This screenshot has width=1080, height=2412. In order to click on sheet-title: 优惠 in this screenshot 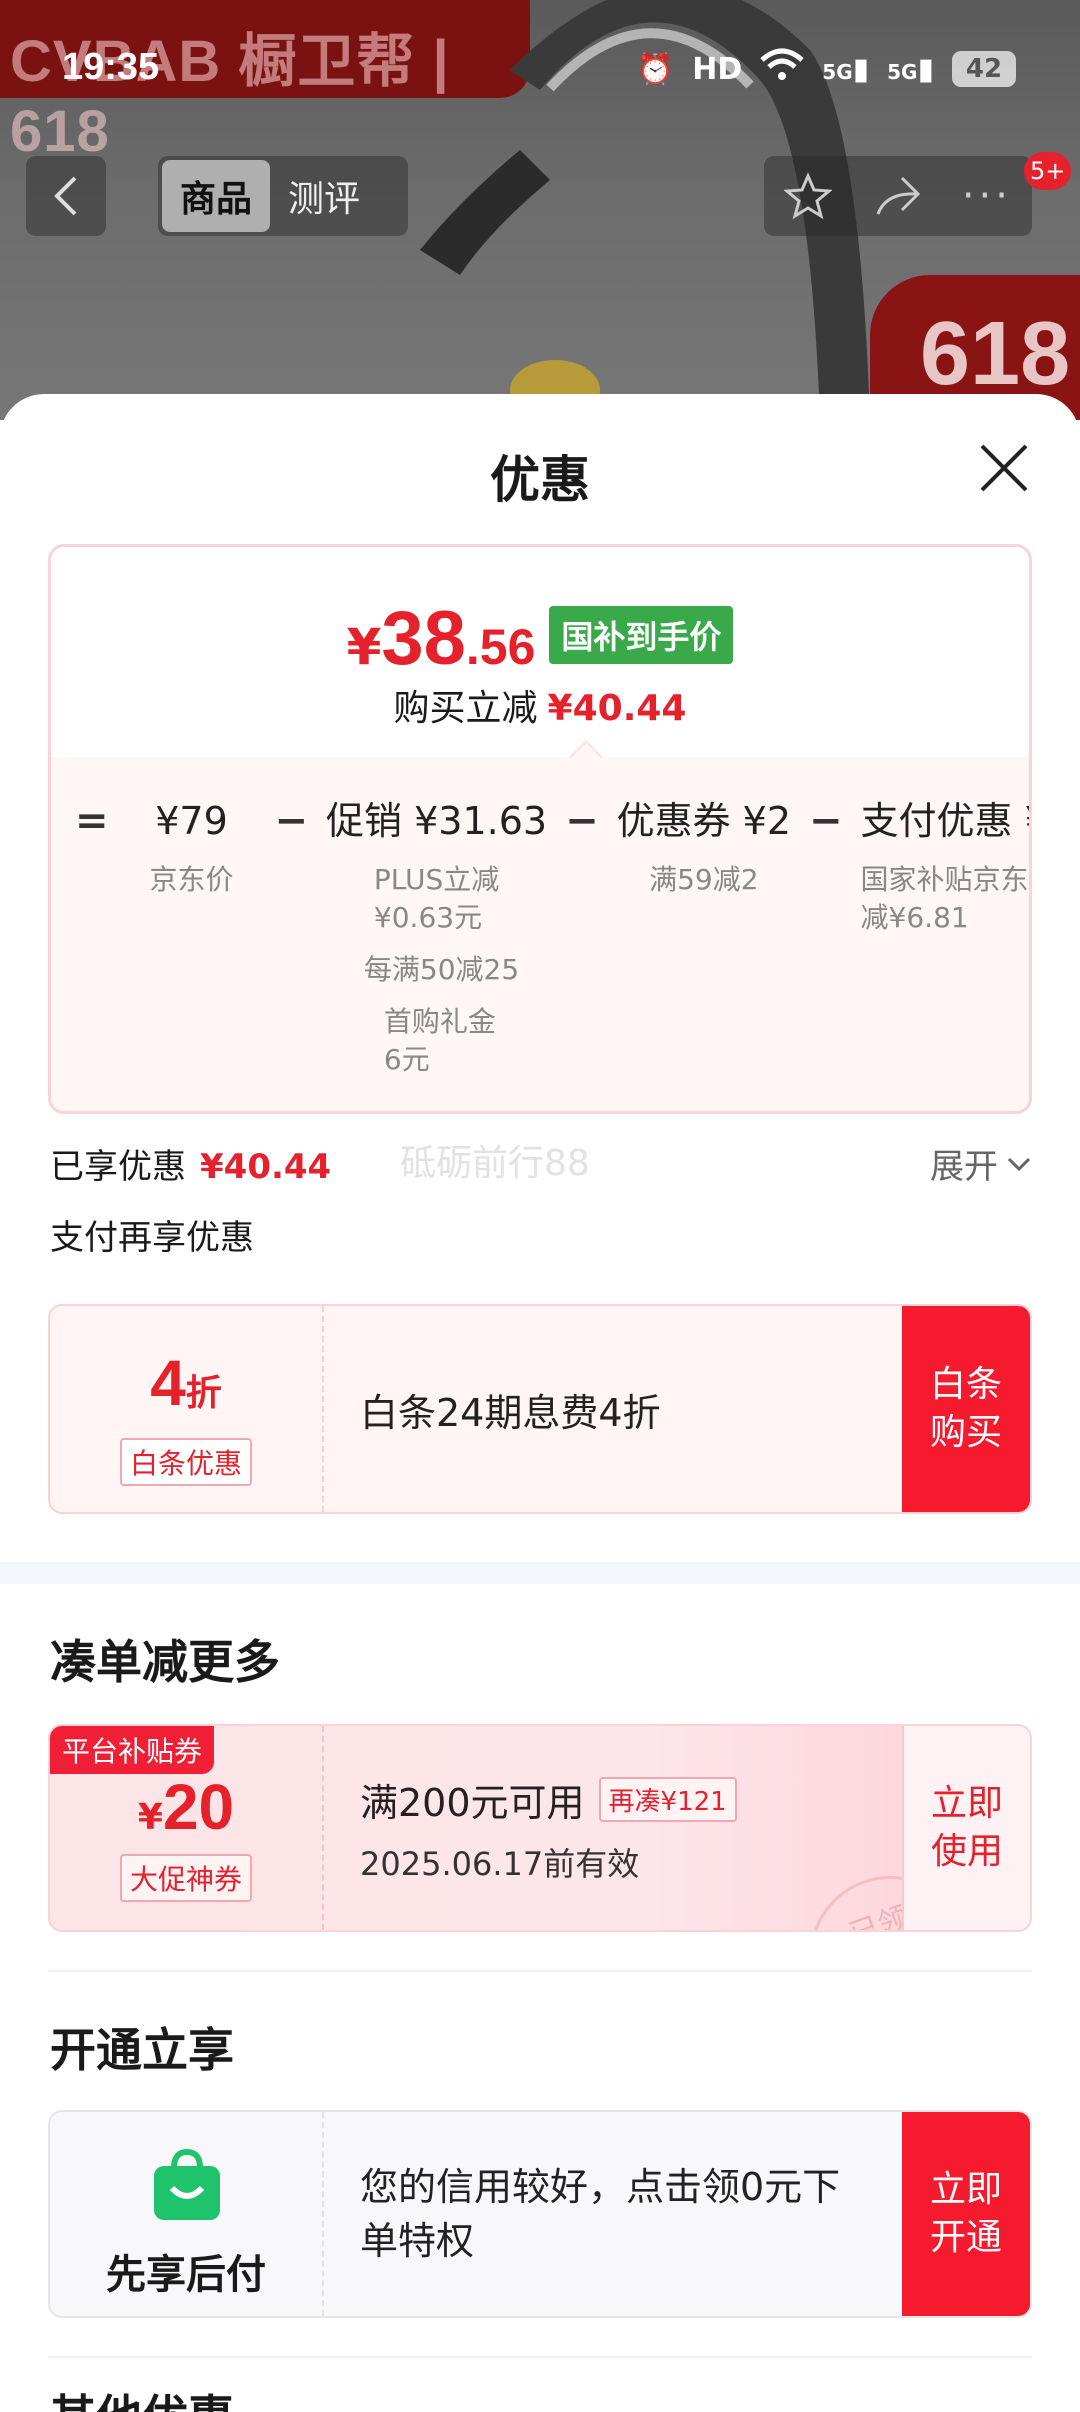, I will do `click(540, 480)`.